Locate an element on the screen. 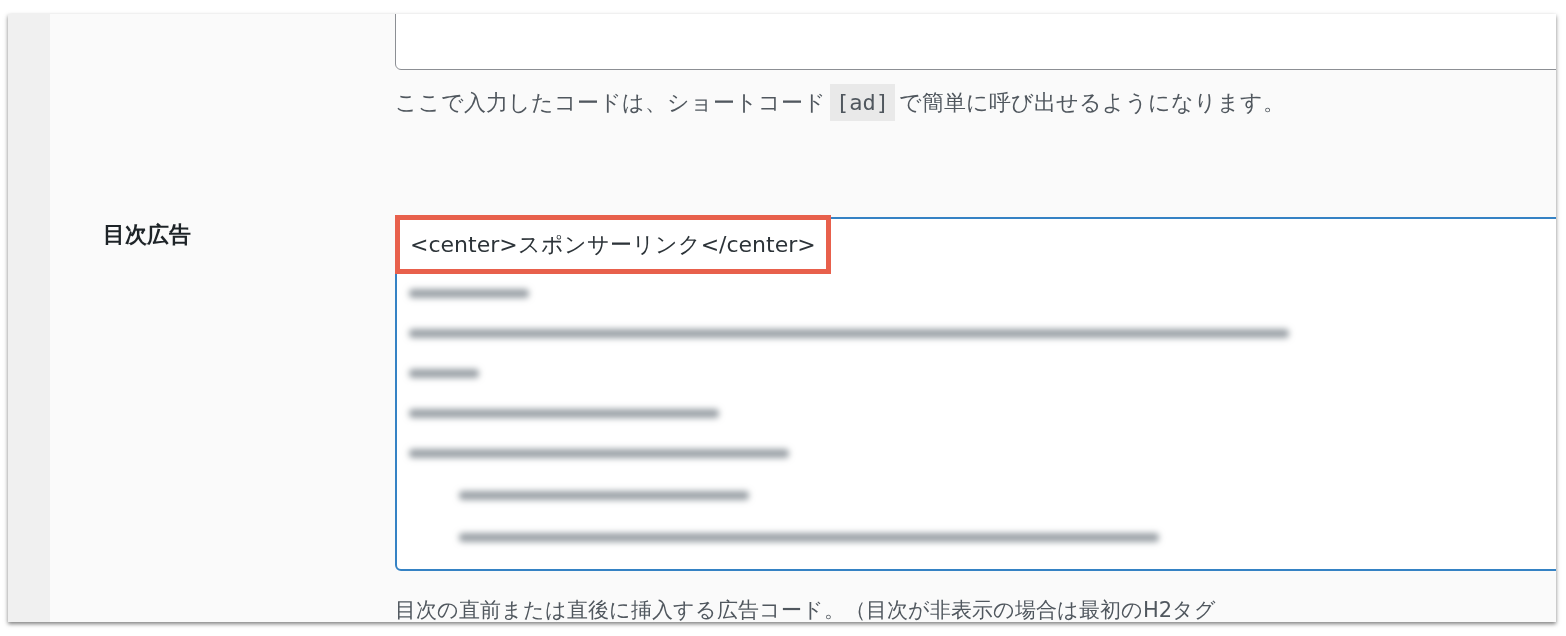  help-text: 目次の直前または直後に挿入する広告コード。（目次が非表示の場合は最初のH2タグ is located at coordinates (806, 609).